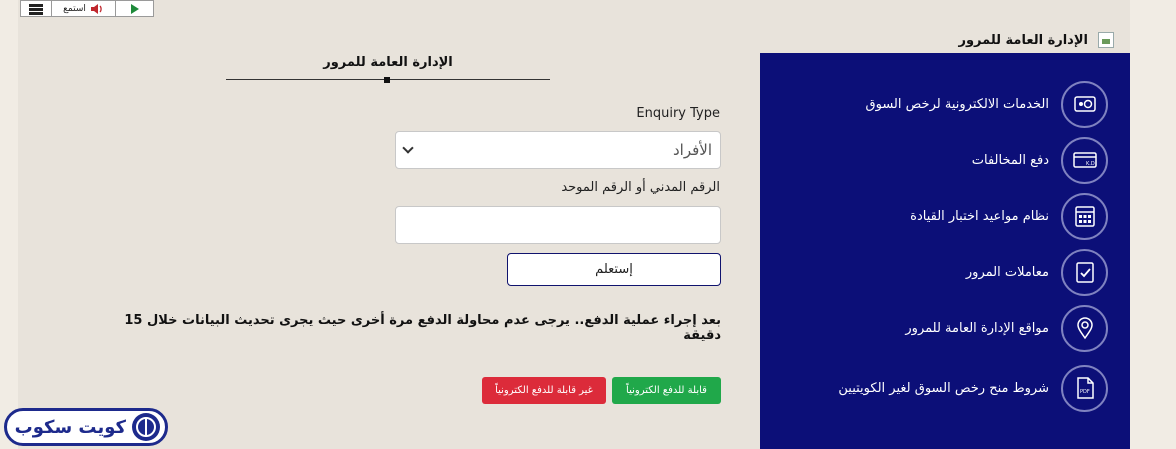 The image size is (1176, 449). Describe the element at coordinates (945, 272) in the screenshot. I see `sidebar-item-traffic-transactions: معاملات المرور` at that location.